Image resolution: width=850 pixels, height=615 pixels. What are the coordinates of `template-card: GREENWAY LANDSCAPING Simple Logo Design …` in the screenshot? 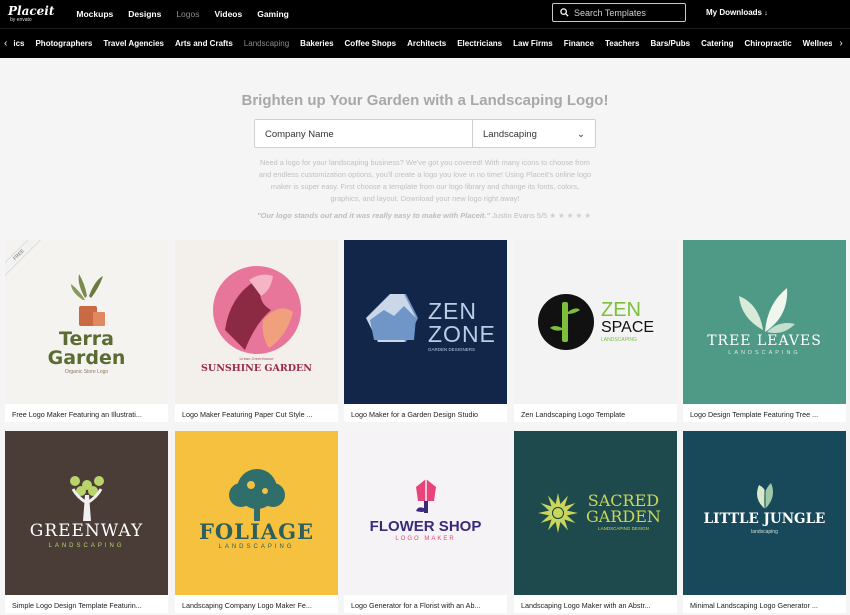 It's located at (86, 522).